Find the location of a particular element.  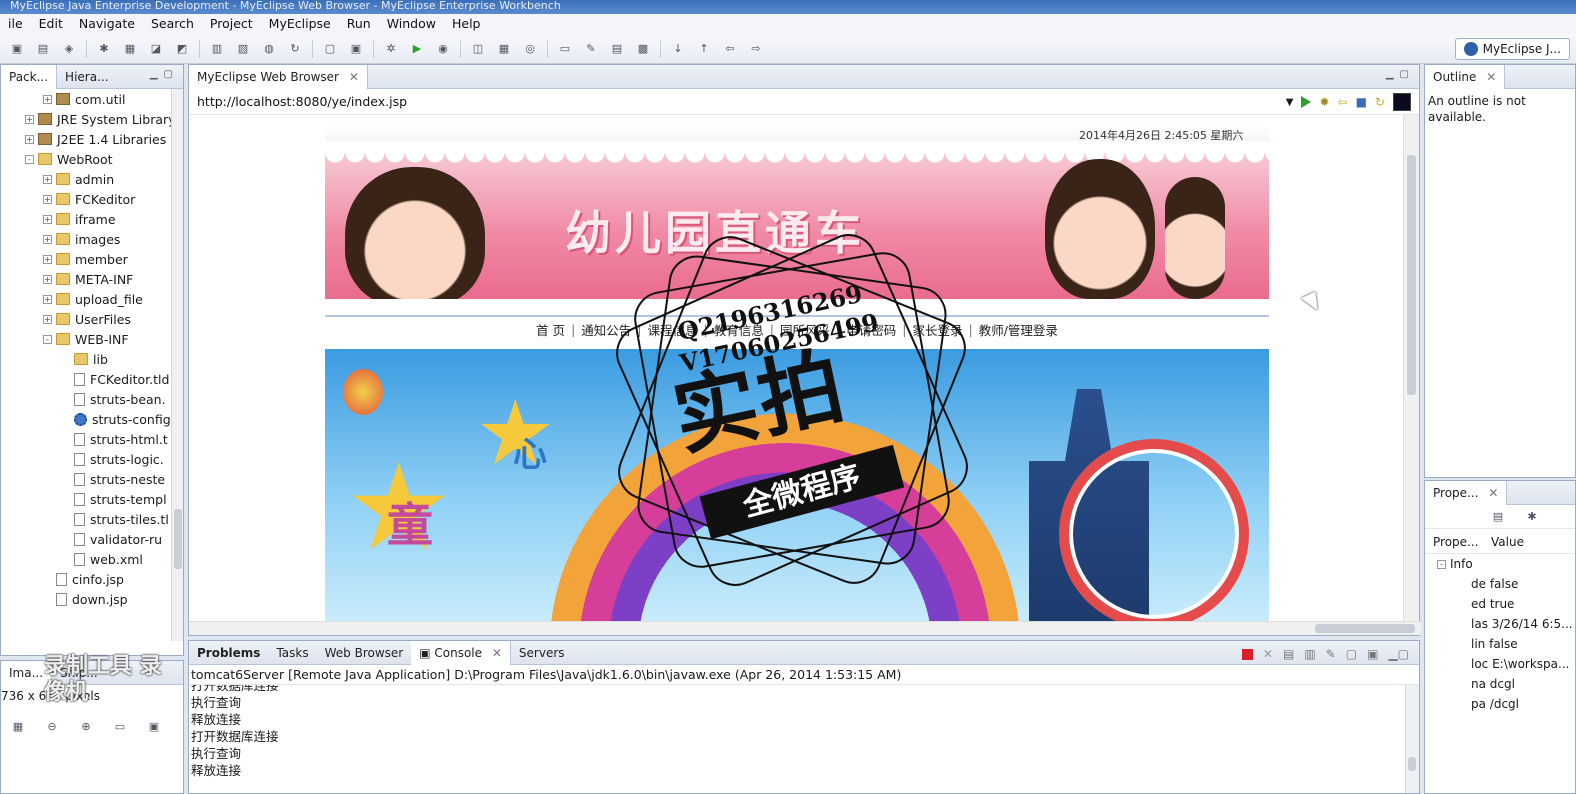

debug-icon: ✲ is located at coordinates (391, 49).